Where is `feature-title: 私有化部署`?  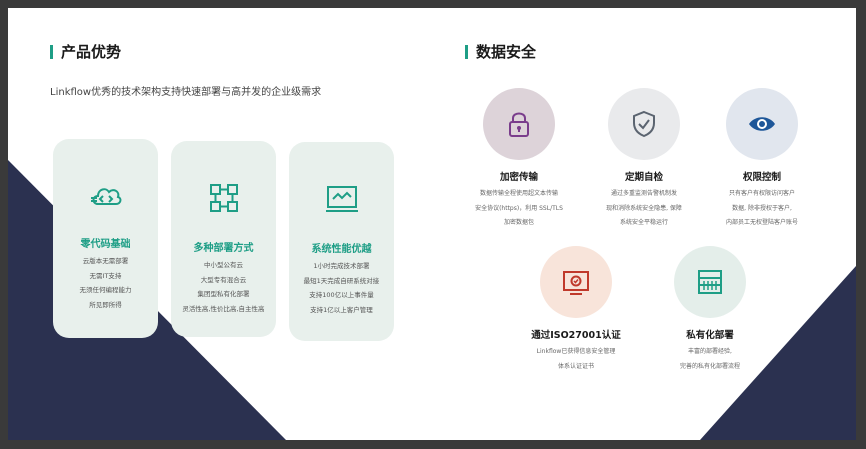
feature-title: 私有化部署 is located at coordinates (710, 335).